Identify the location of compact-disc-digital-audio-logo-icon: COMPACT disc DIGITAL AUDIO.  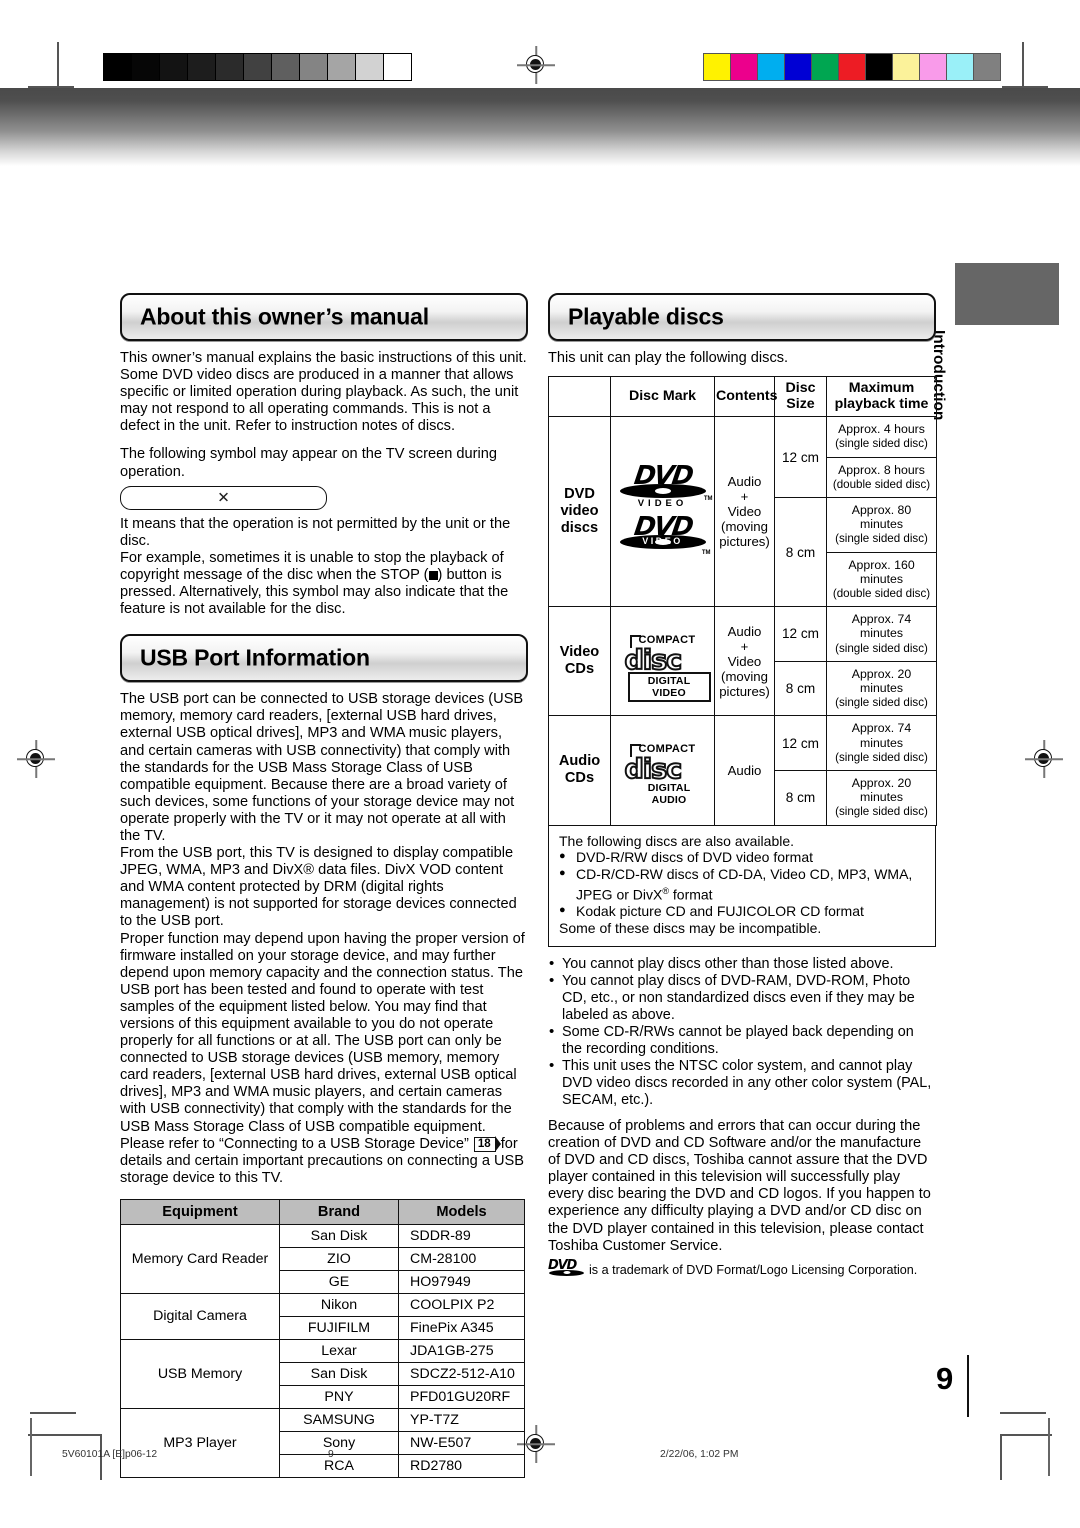
(662, 772).